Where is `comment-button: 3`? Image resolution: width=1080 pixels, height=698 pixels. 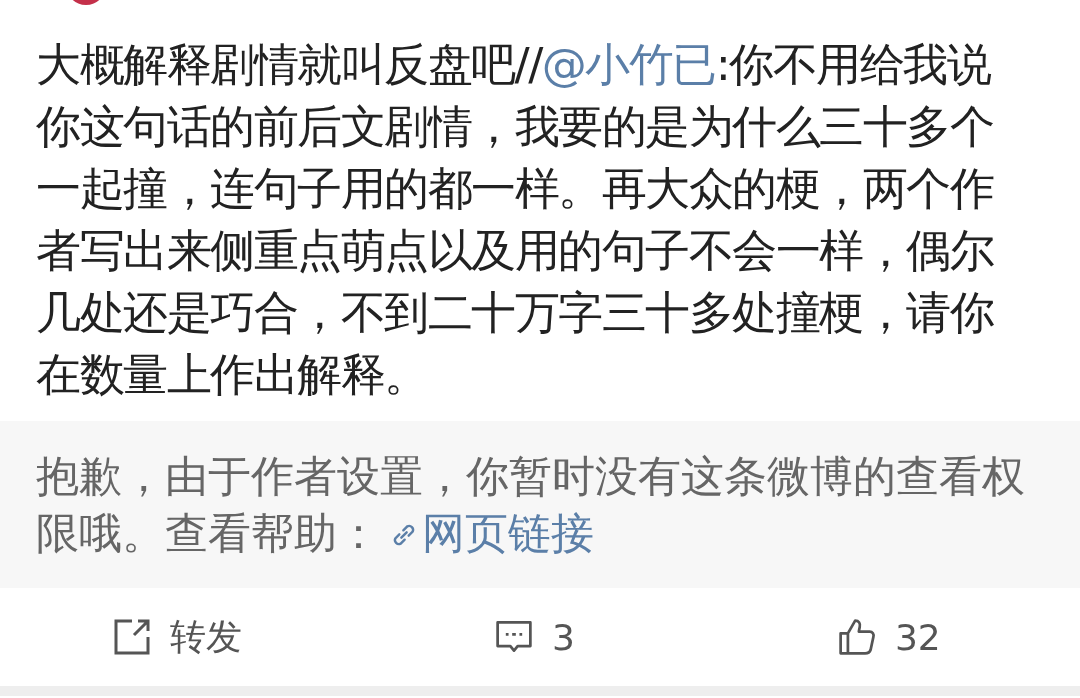 comment-button: 3 is located at coordinates (534, 637).